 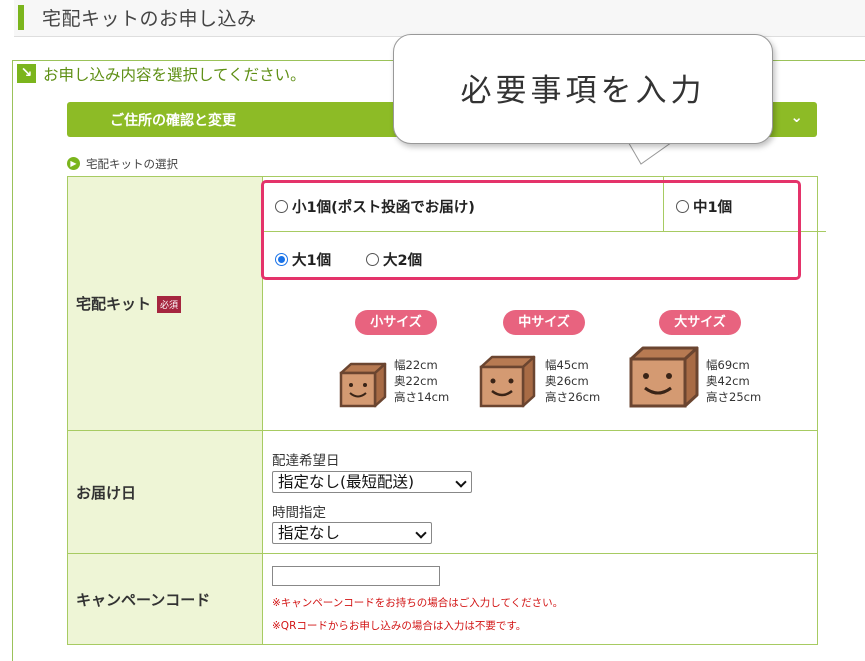 I want to click on size-pill-medium: 中サイズ, so click(x=544, y=322).